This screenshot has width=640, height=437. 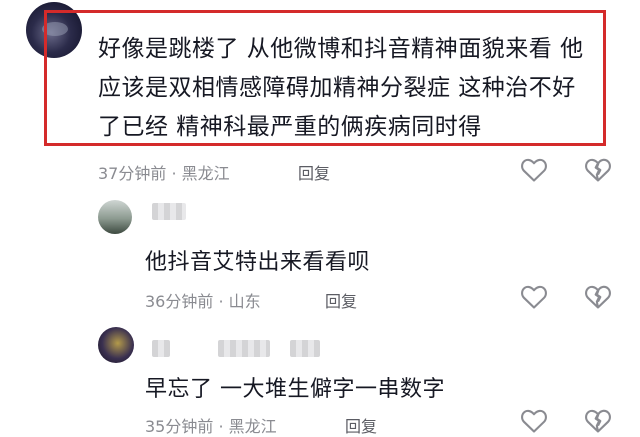 I want to click on reply-meta: 36分钟前 · 山东, so click(x=203, y=301).